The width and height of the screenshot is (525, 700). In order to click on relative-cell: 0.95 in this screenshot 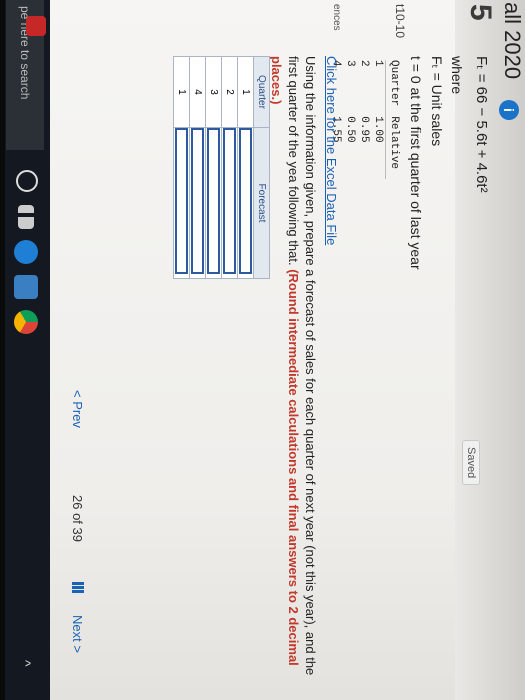, I will do `click(364, 129)`.